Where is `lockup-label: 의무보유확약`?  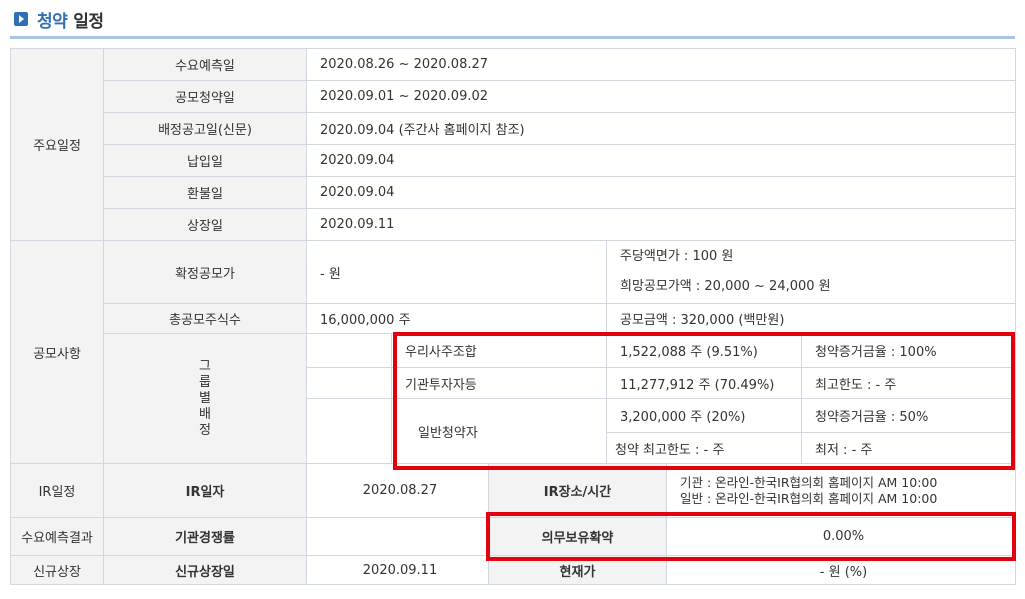 lockup-label: 의무보유확약 is located at coordinates (577, 536).